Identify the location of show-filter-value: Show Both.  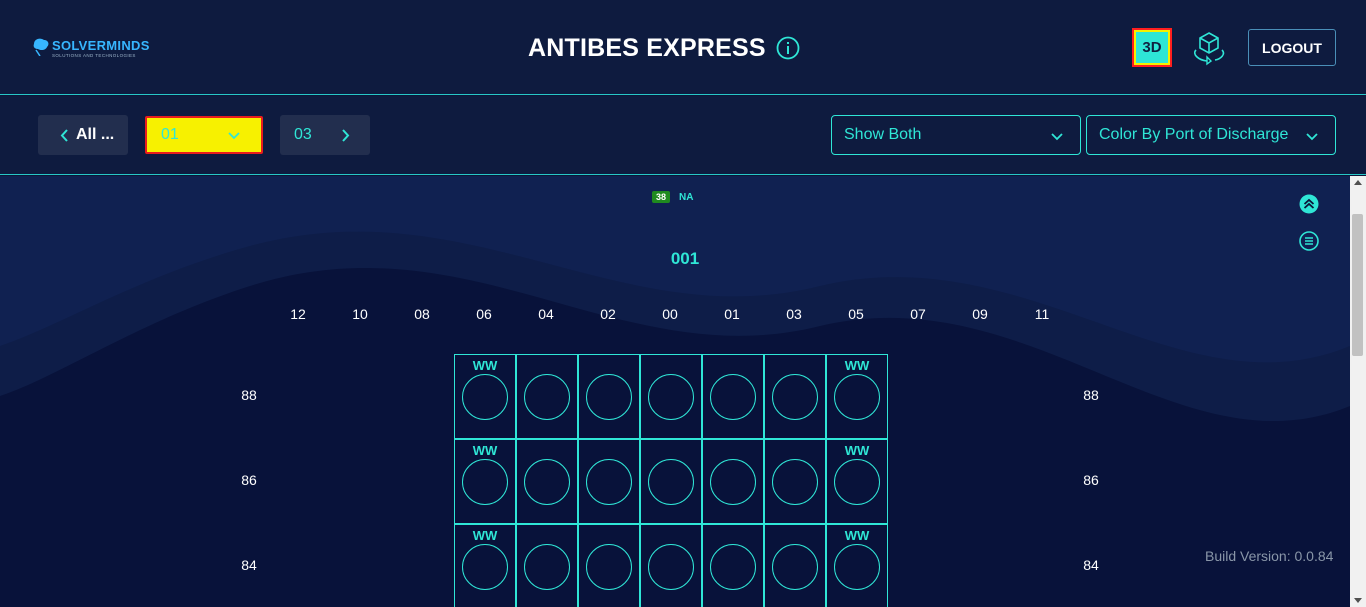
(883, 134).